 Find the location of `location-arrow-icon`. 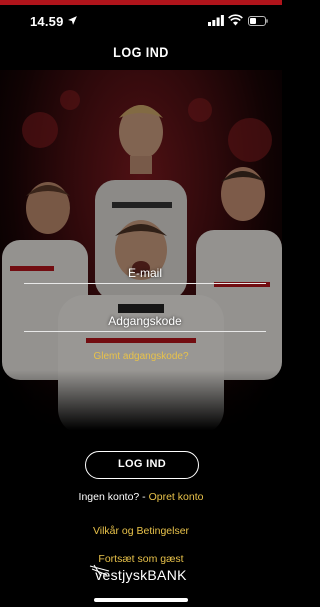

location-arrow-icon is located at coordinates (72, 20).